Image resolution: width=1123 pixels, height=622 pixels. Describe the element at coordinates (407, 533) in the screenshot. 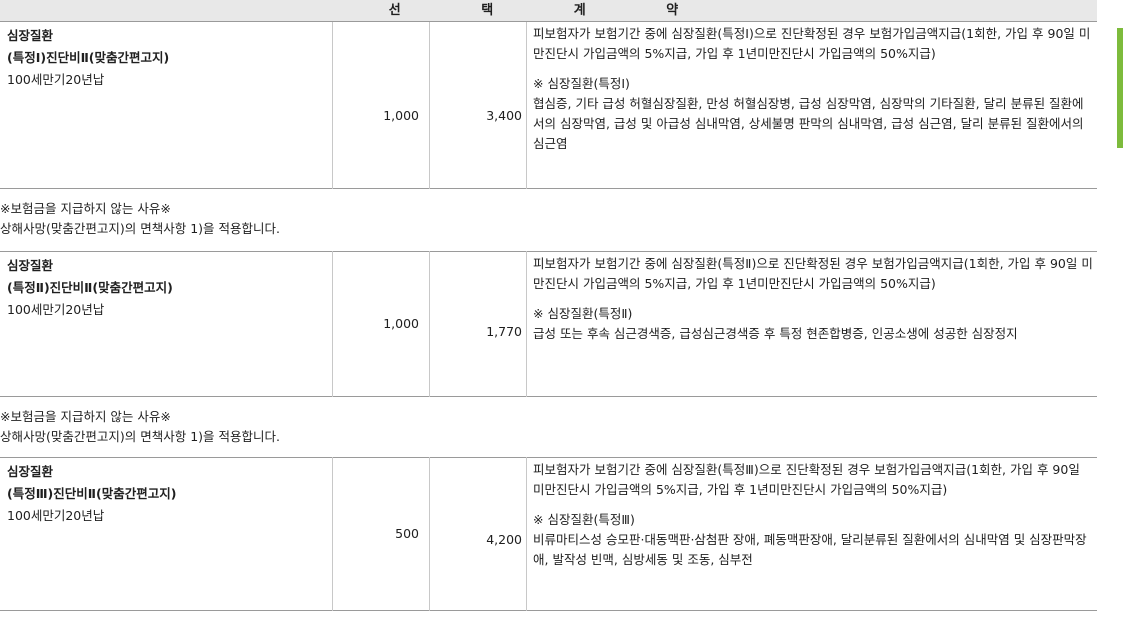

I see `amount-value: 500` at that location.